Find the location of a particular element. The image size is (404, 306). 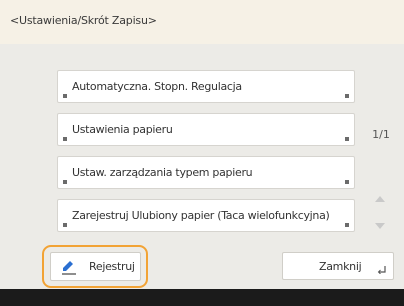

scroll-up-button is located at coordinates (380, 199).